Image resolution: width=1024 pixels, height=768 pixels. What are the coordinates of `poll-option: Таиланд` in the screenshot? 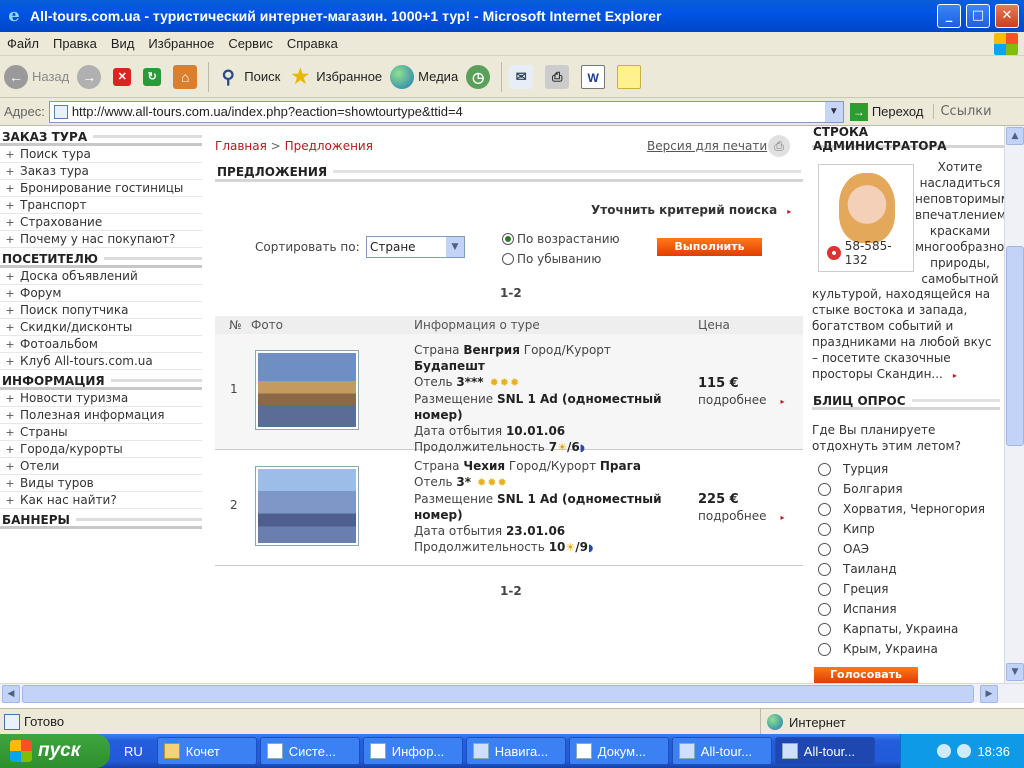 It's located at (857, 569).